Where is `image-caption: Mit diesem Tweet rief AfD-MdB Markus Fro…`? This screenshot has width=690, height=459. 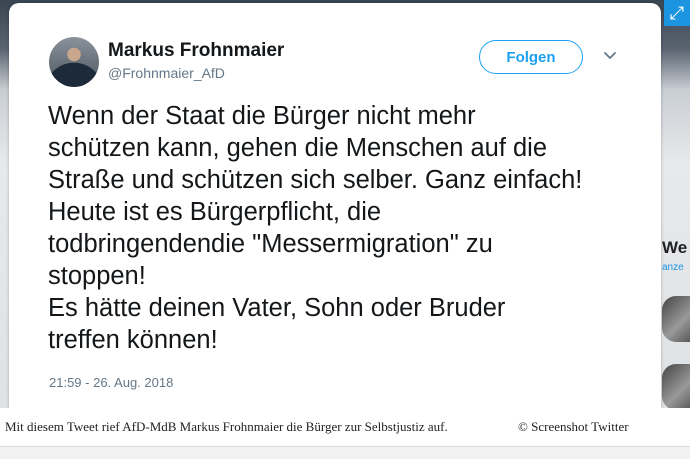 image-caption: Mit diesem Tweet rief AfD-MdB Markus Fro… is located at coordinates (345, 427).